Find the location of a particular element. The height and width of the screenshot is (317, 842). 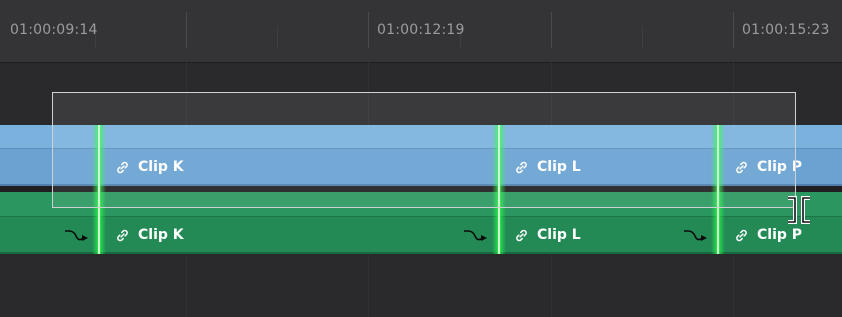

clip-label-text: Clip L is located at coordinates (559, 235).